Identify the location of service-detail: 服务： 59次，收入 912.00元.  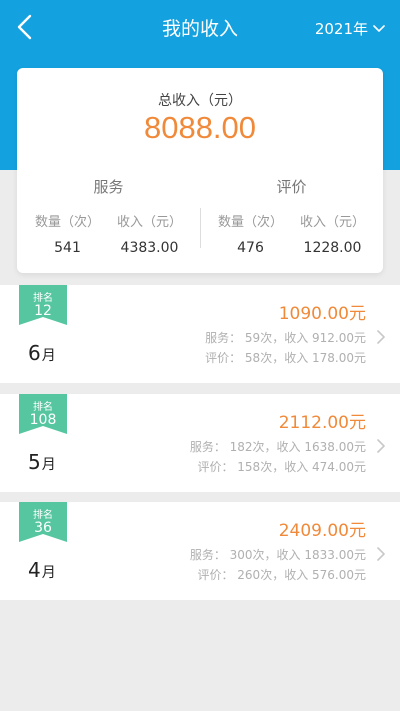
(285, 338).